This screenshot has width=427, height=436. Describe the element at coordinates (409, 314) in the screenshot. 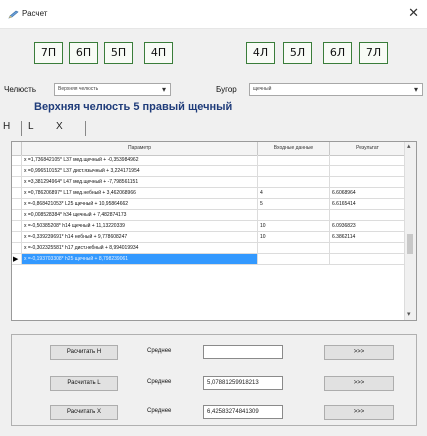

I see `scroll-down-icon: ▾` at that location.